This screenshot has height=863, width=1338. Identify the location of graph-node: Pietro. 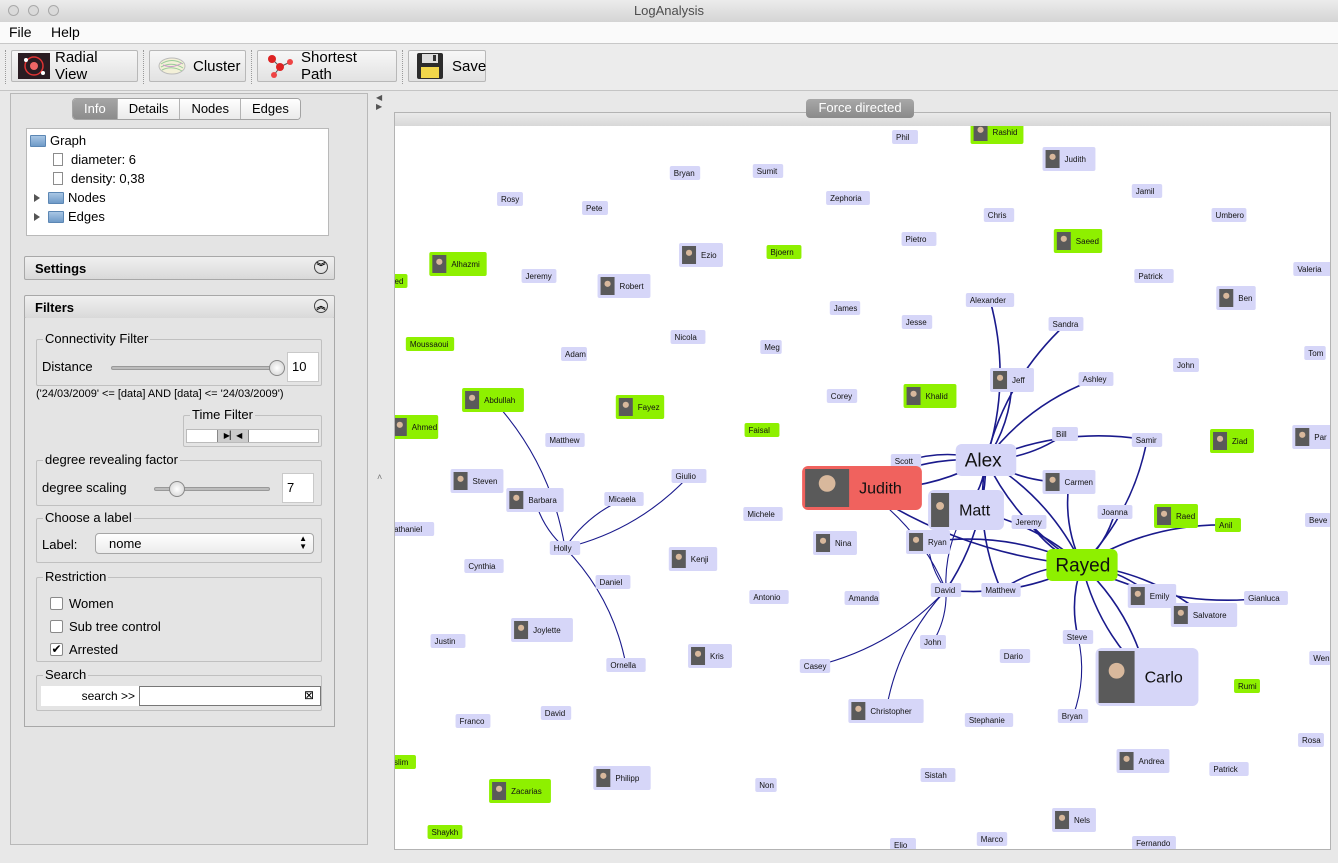
(919, 239).